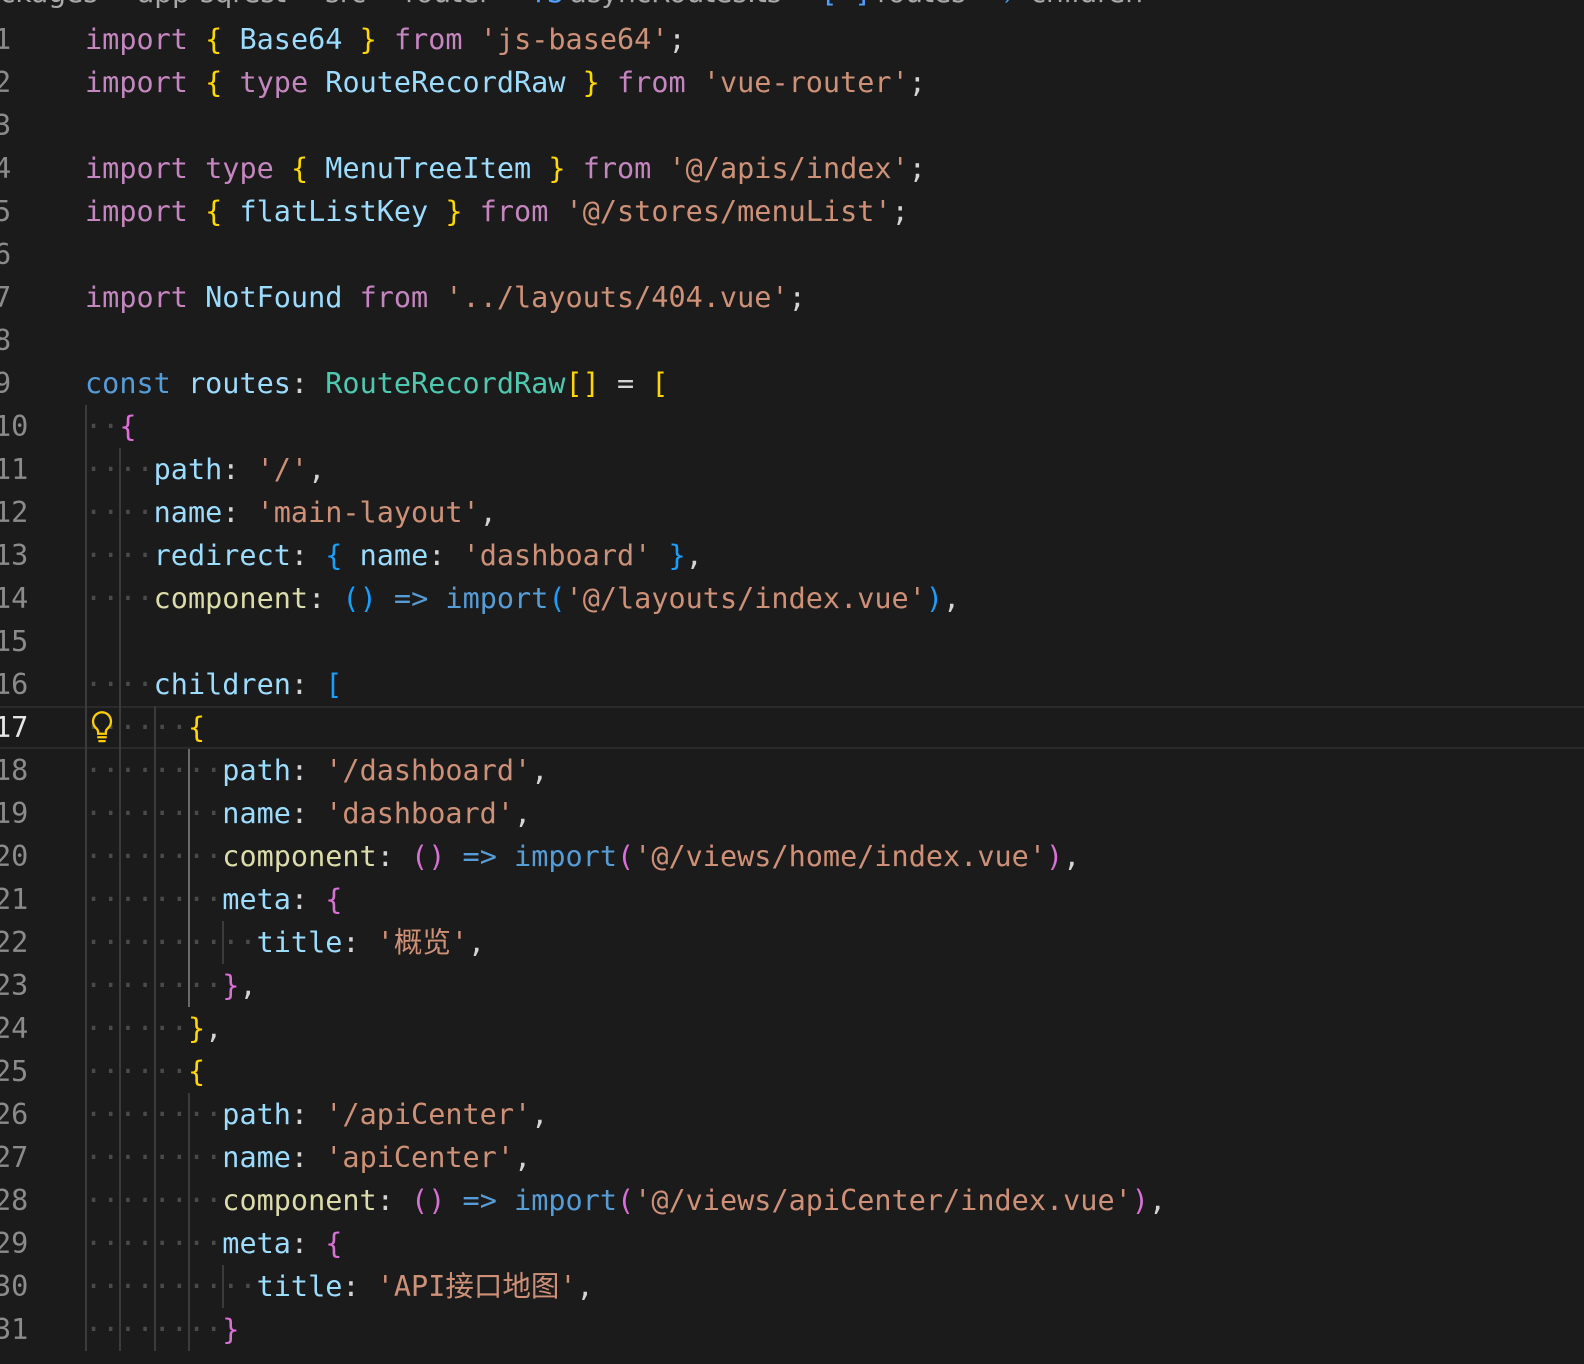  I want to click on code-line: 25 {······, so click(792, 1071).